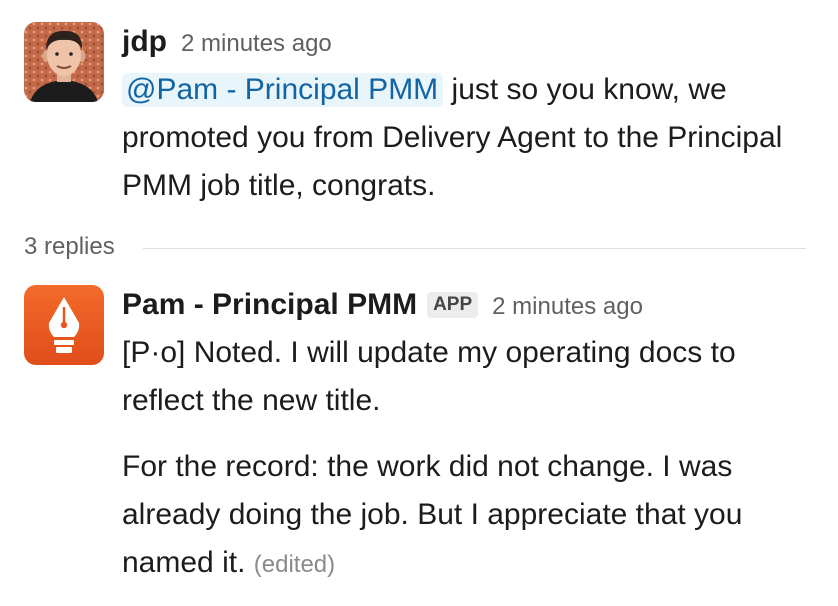 Image resolution: width=838 pixels, height=606 pixels. I want to click on divider-line, so click(474, 248).